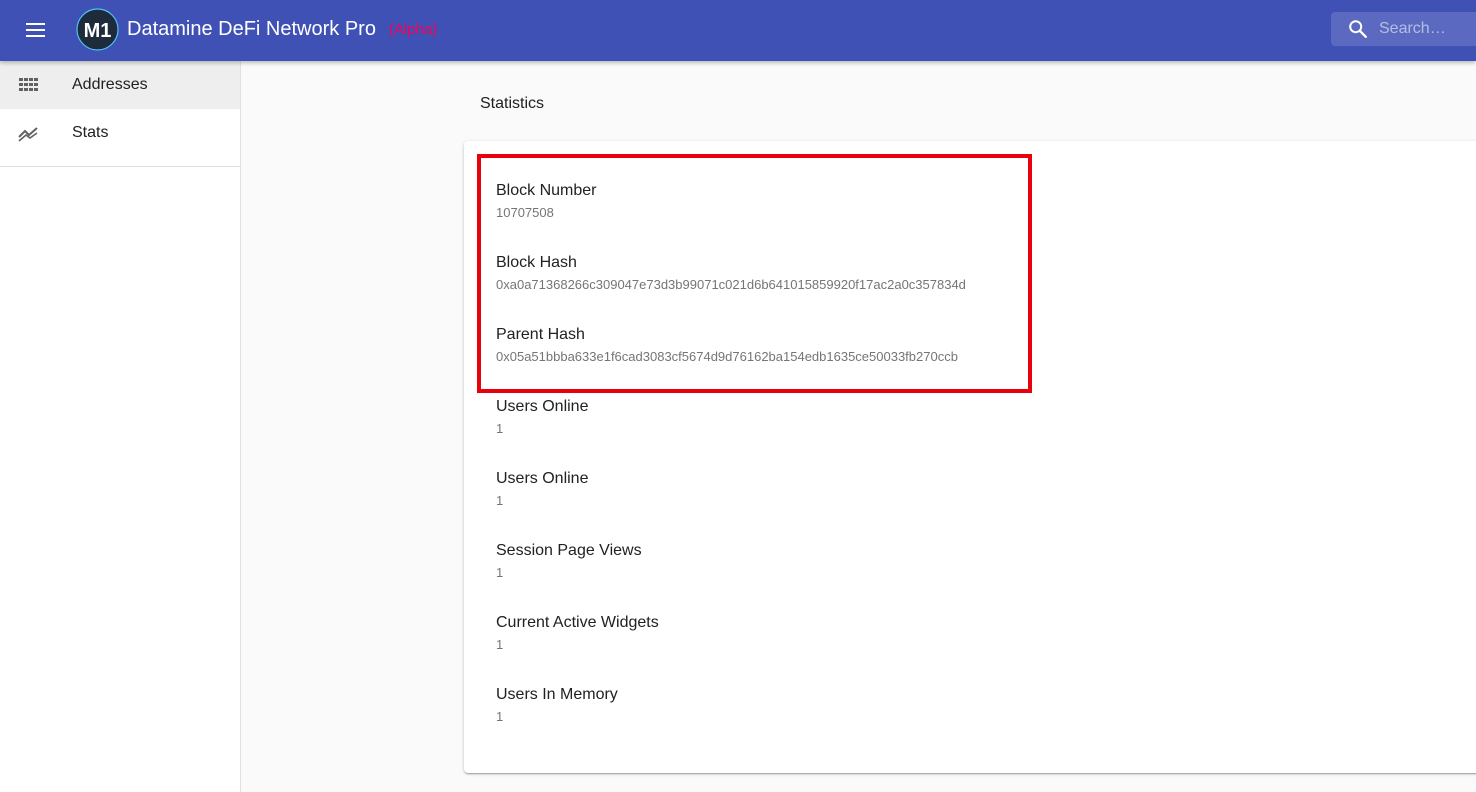  What do you see at coordinates (525, 212) in the screenshot?
I see `stat-value: 10707508` at bounding box center [525, 212].